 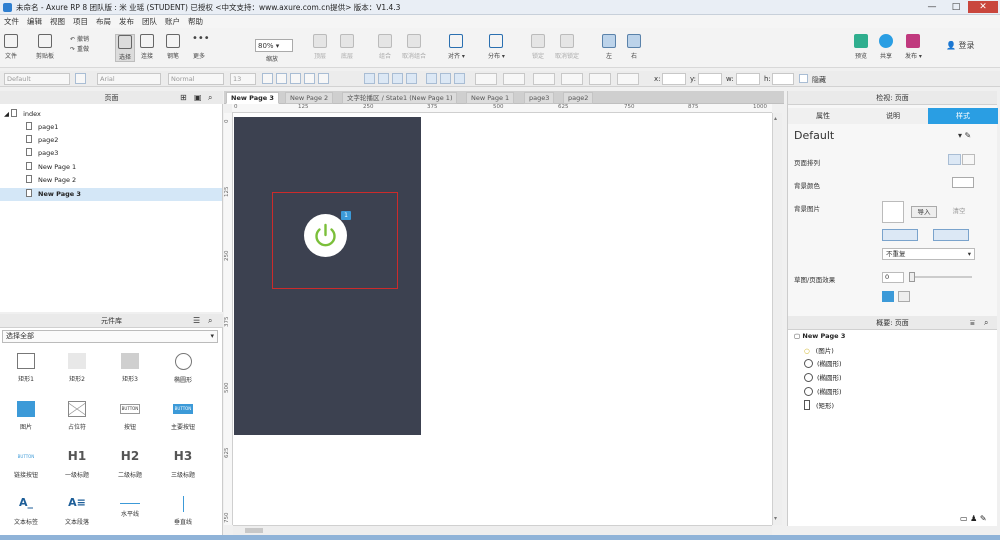 What do you see at coordinates (710, 79) in the screenshot?
I see `y-input` at bounding box center [710, 79].